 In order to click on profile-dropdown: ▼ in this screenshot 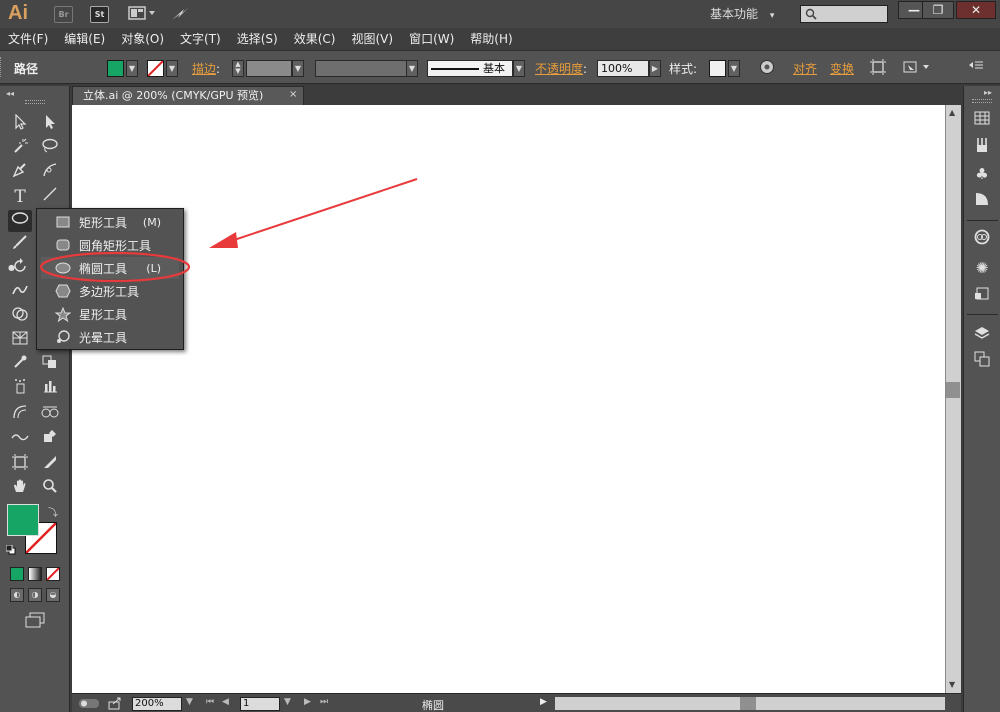, I will do `click(412, 68)`.